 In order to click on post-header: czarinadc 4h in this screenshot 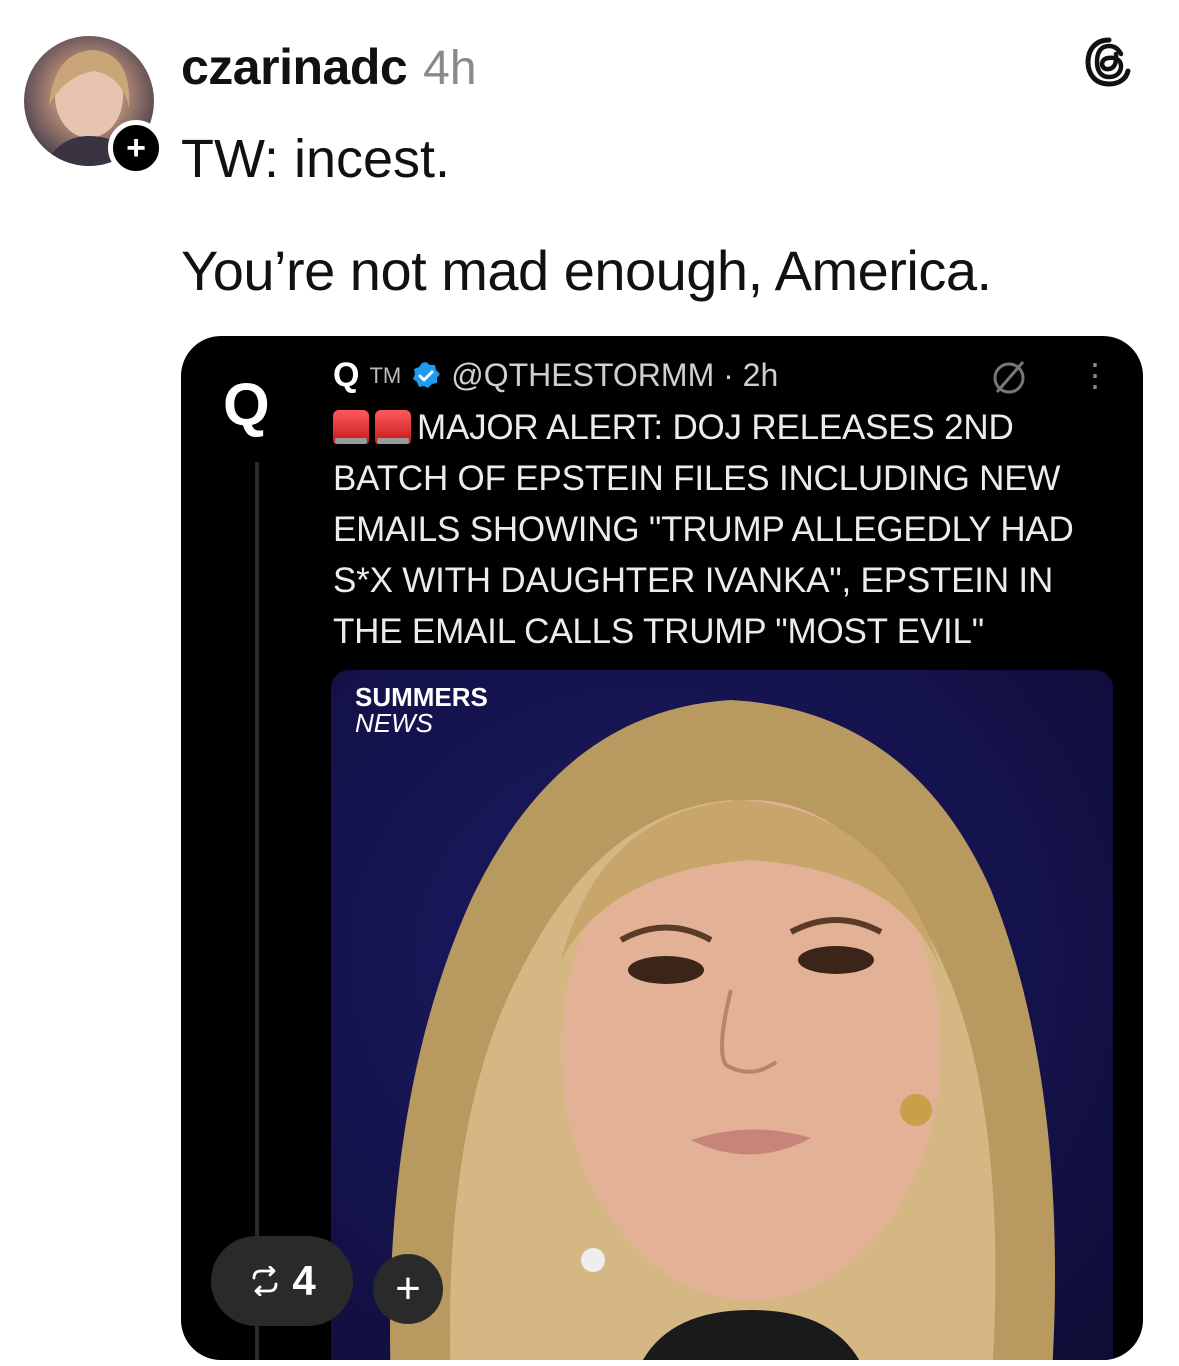, I will do `click(329, 70)`.